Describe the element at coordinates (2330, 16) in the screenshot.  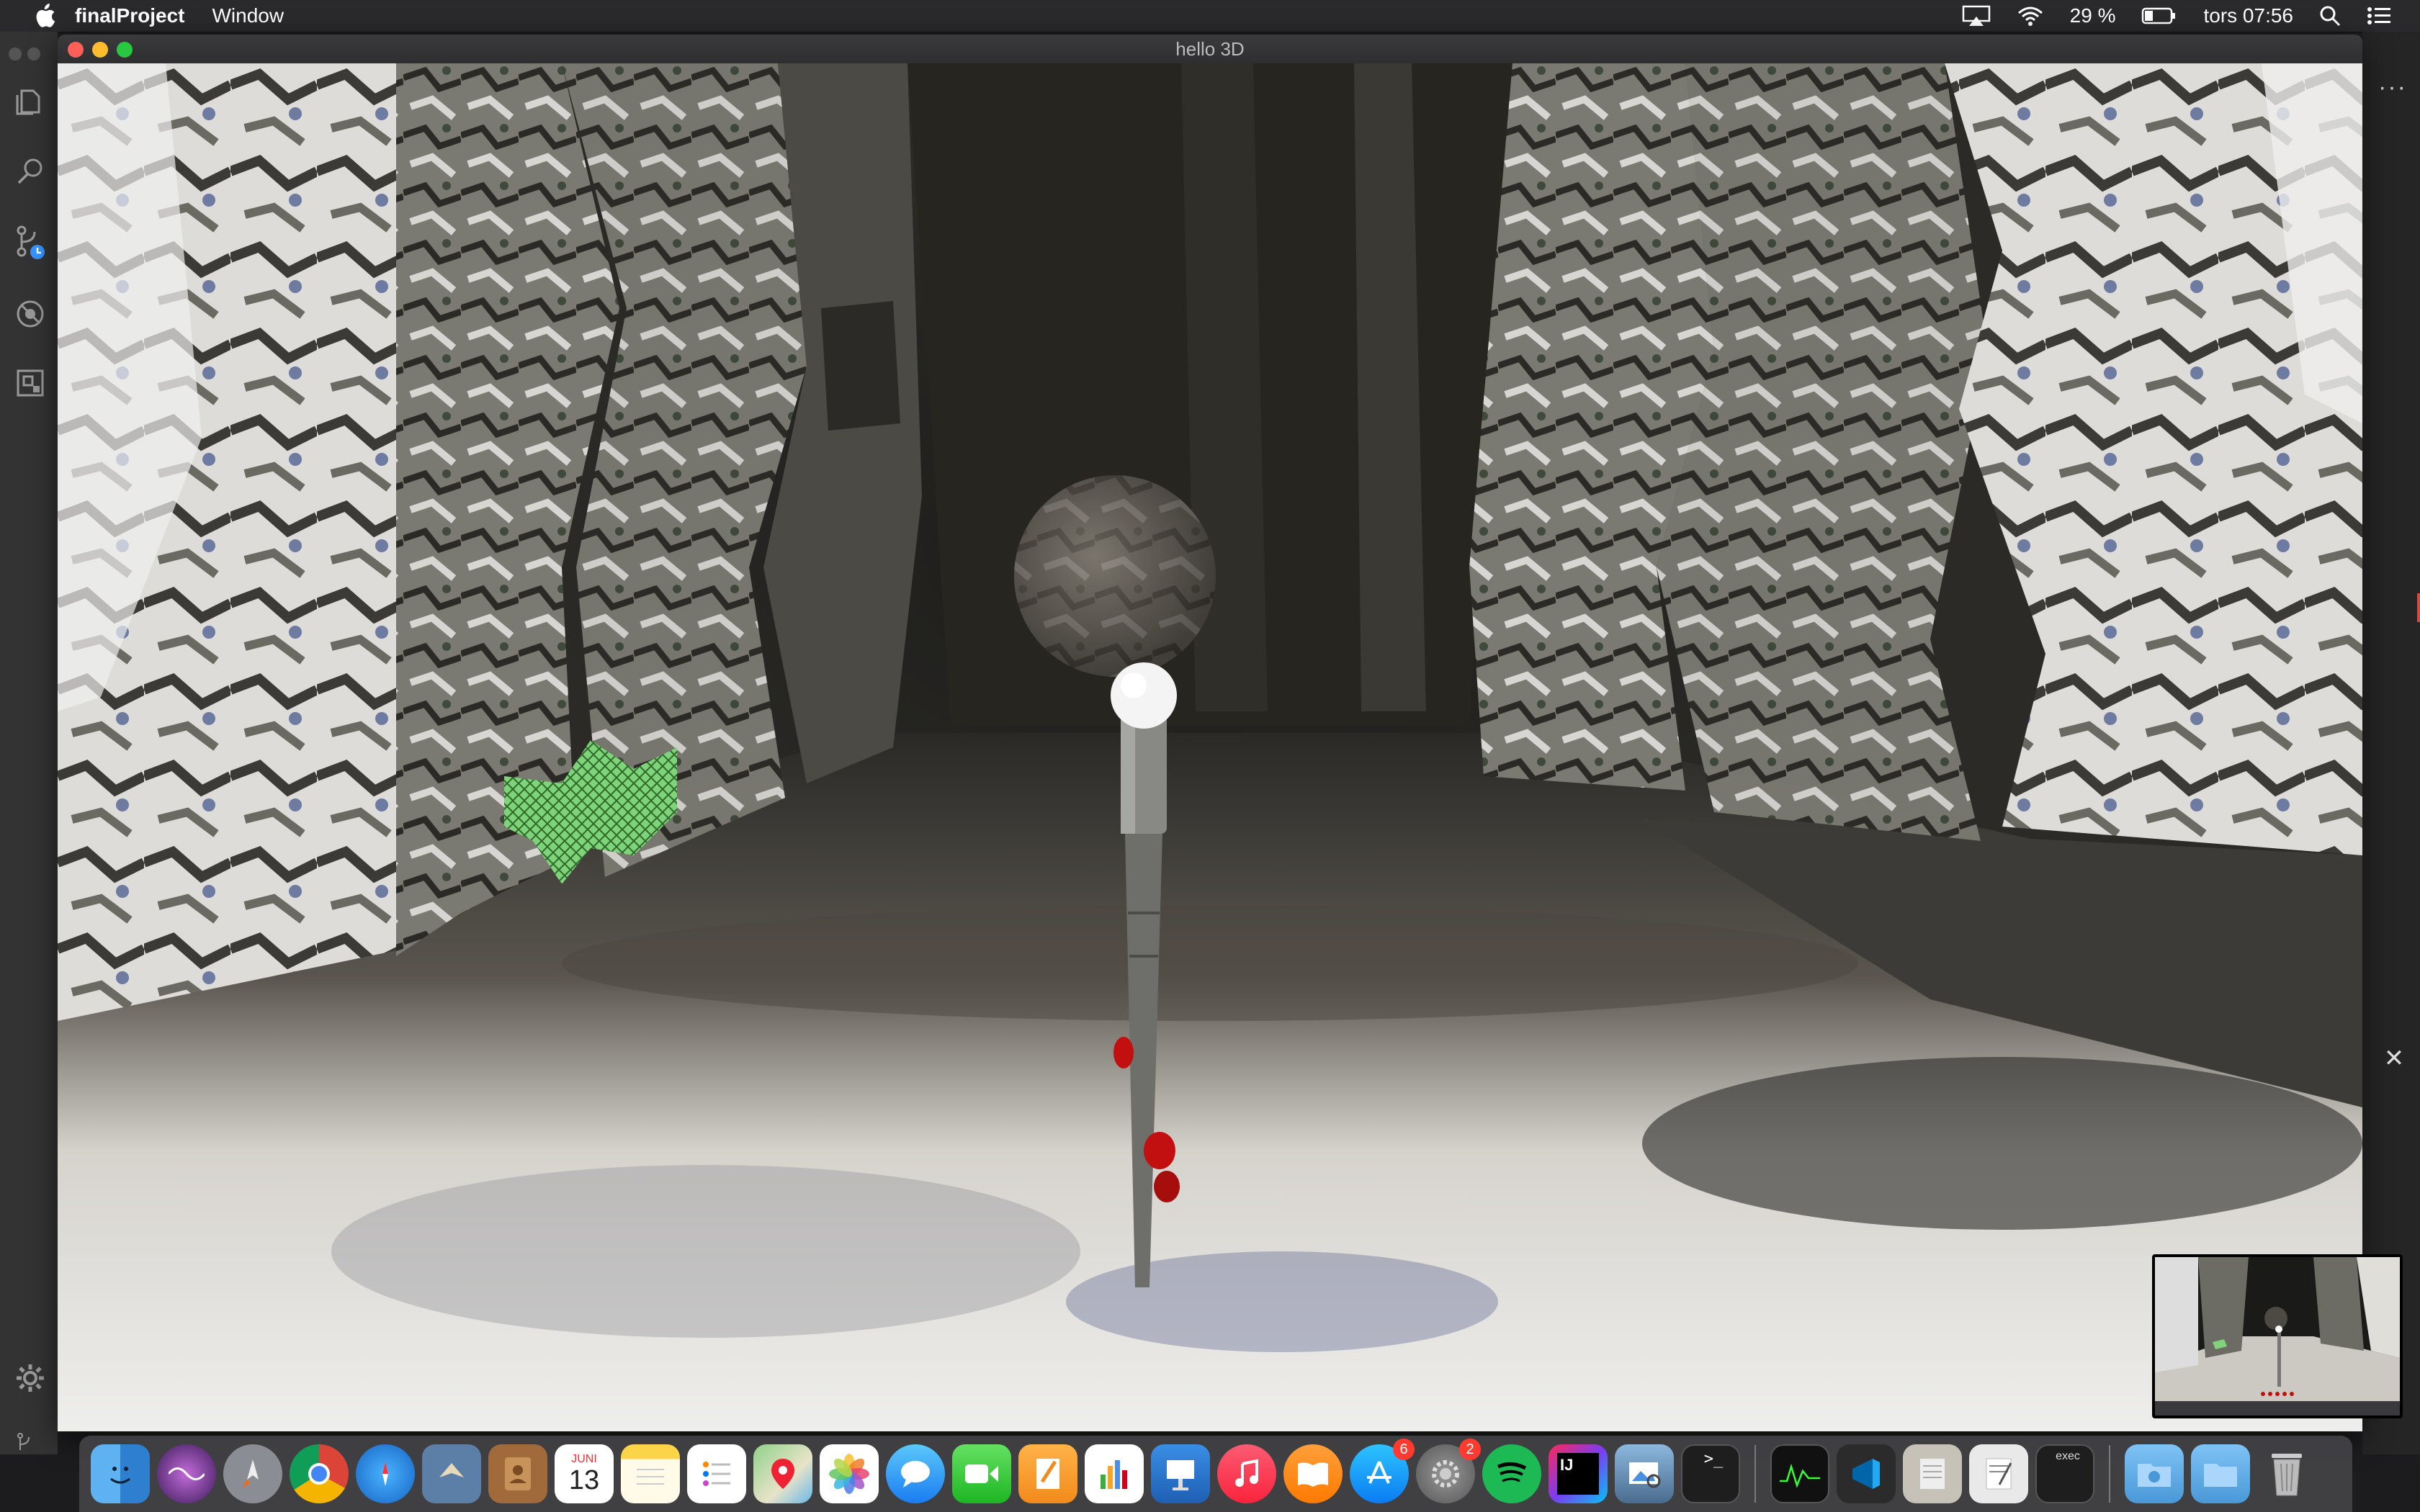
I see `spotlight-search-icon` at that location.